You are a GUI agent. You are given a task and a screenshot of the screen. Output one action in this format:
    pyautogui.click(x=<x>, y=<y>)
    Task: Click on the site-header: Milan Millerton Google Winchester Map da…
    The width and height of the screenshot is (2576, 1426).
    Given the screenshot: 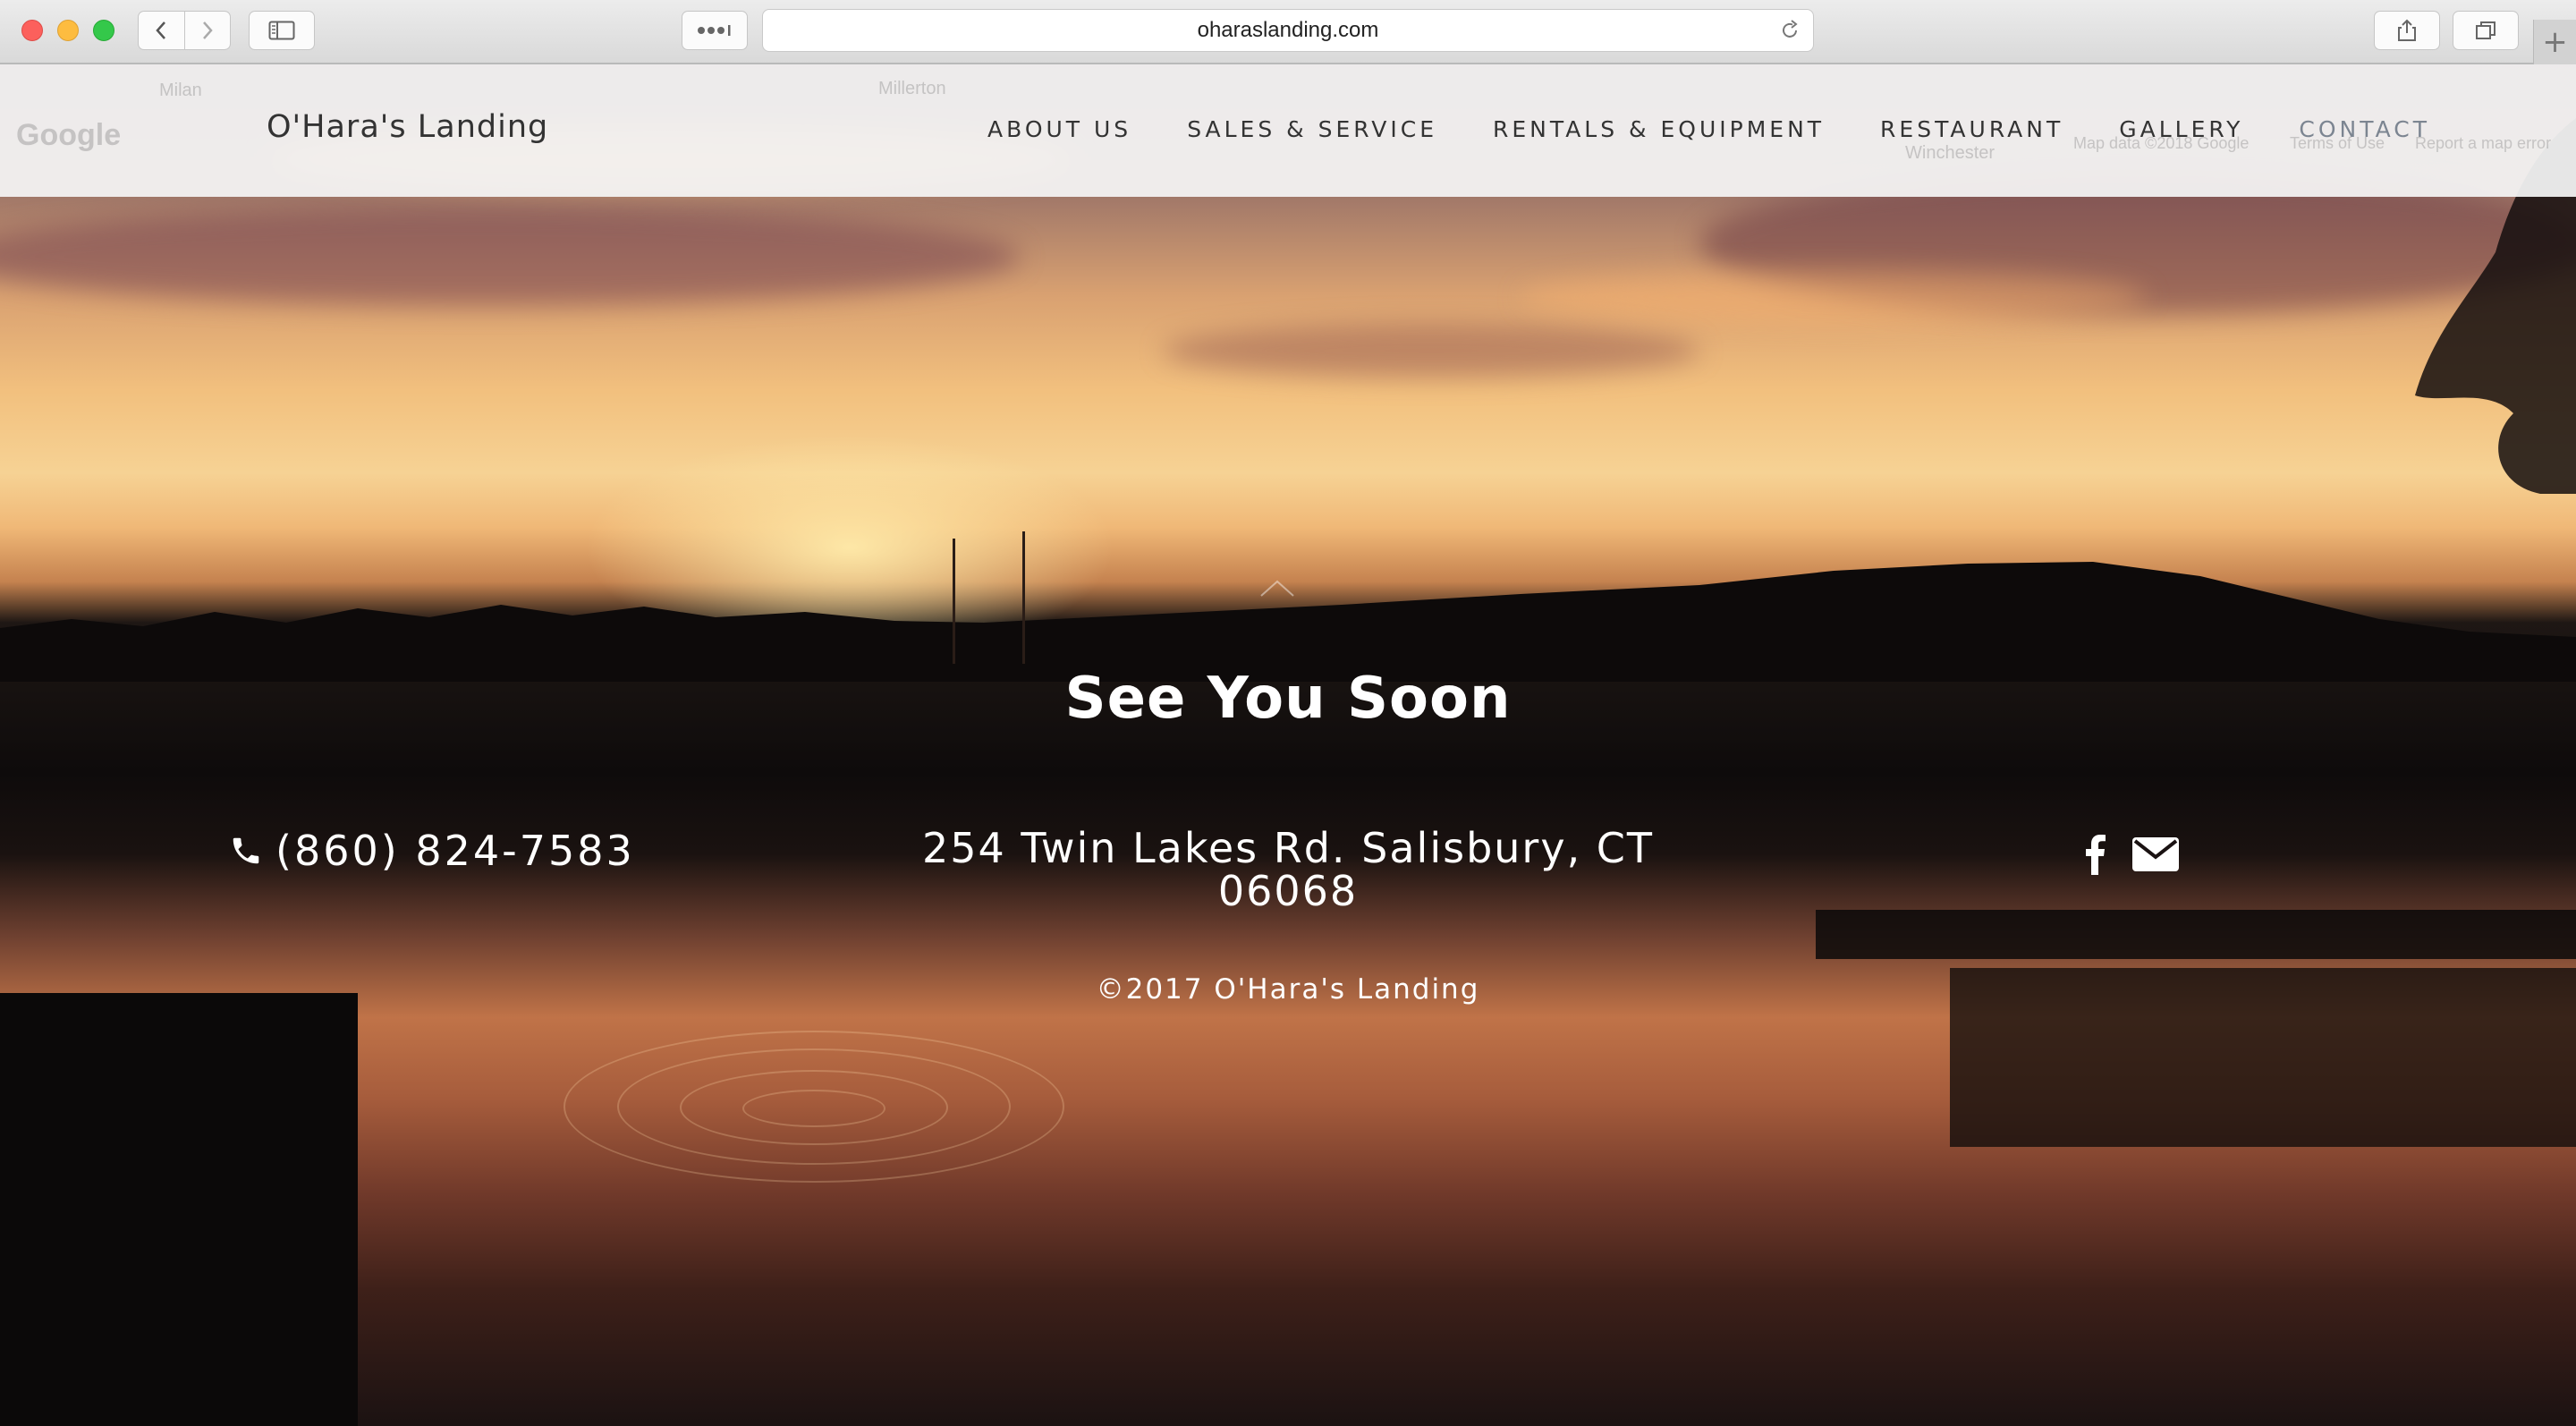 What is the action you would take?
    pyautogui.click(x=1288, y=131)
    